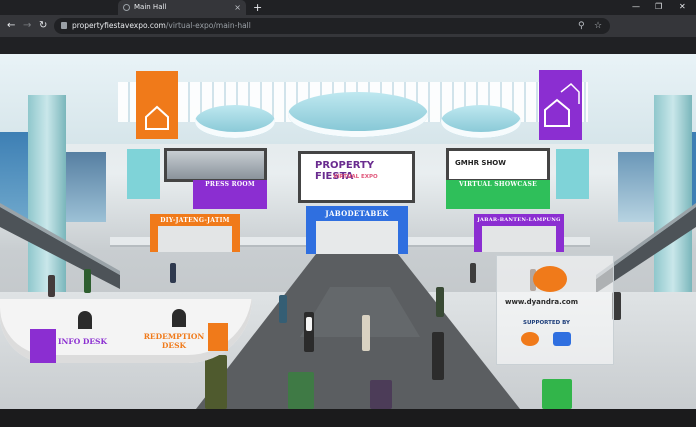 This screenshot has width=696, height=427. What do you see at coordinates (547, 323) in the screenshot?
I see `supported-by-label: SUPPORTED BY` at bounding box center [547, 323].